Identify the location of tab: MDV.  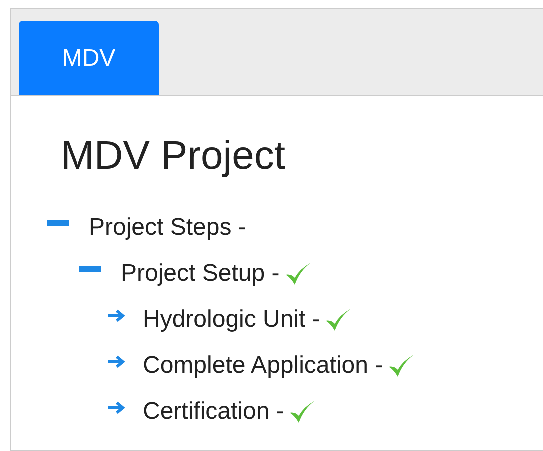
(89, 58).